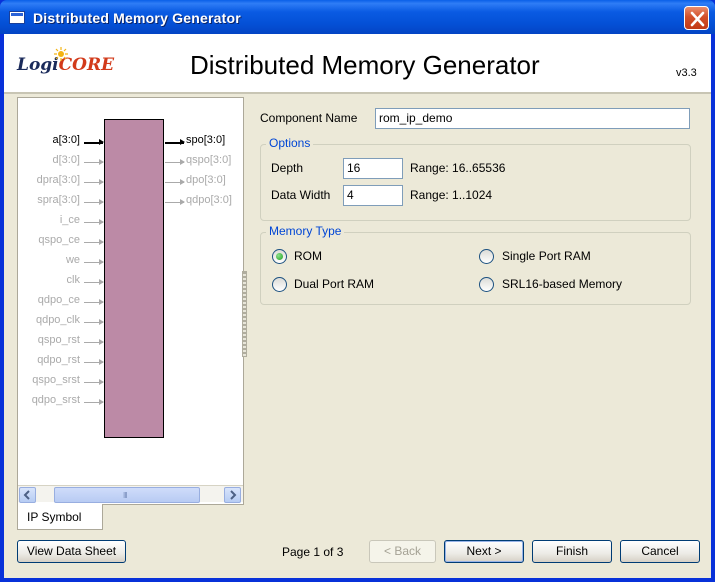 The image size is (715, 582). I want to click on scroll-right-icon, so click(233, 495).